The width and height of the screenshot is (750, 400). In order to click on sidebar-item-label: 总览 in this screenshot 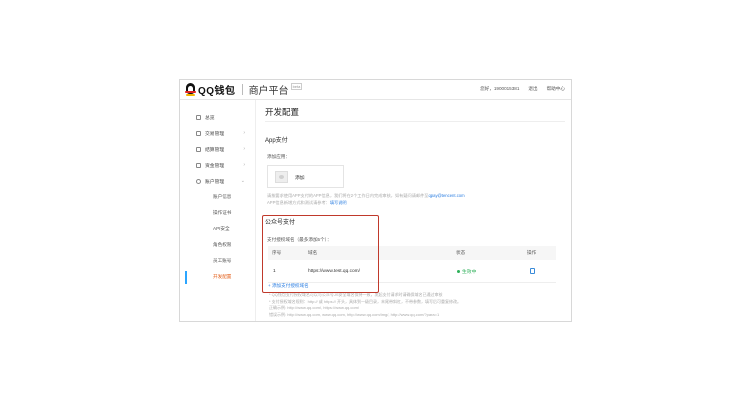, I will do `click(210, 118)`.